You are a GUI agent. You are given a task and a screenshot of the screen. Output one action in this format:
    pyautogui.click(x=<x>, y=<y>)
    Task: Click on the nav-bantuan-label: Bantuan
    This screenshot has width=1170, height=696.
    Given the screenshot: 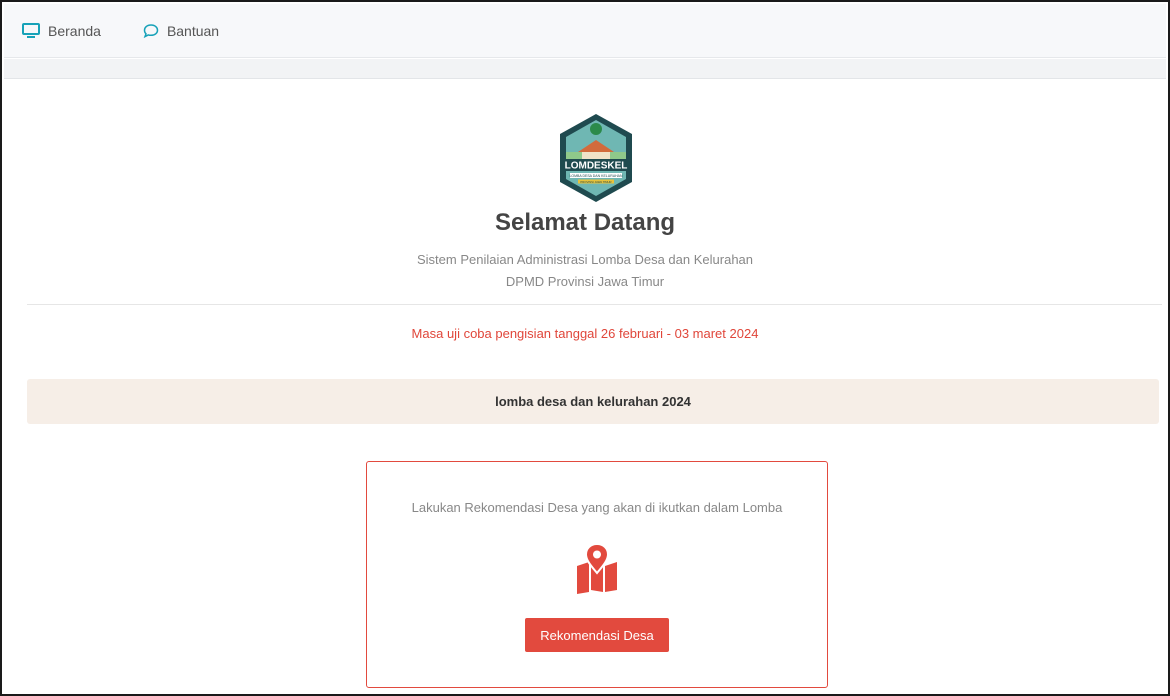 What is the action you would take?
    pyautogui.click(x=193, y=30)
    